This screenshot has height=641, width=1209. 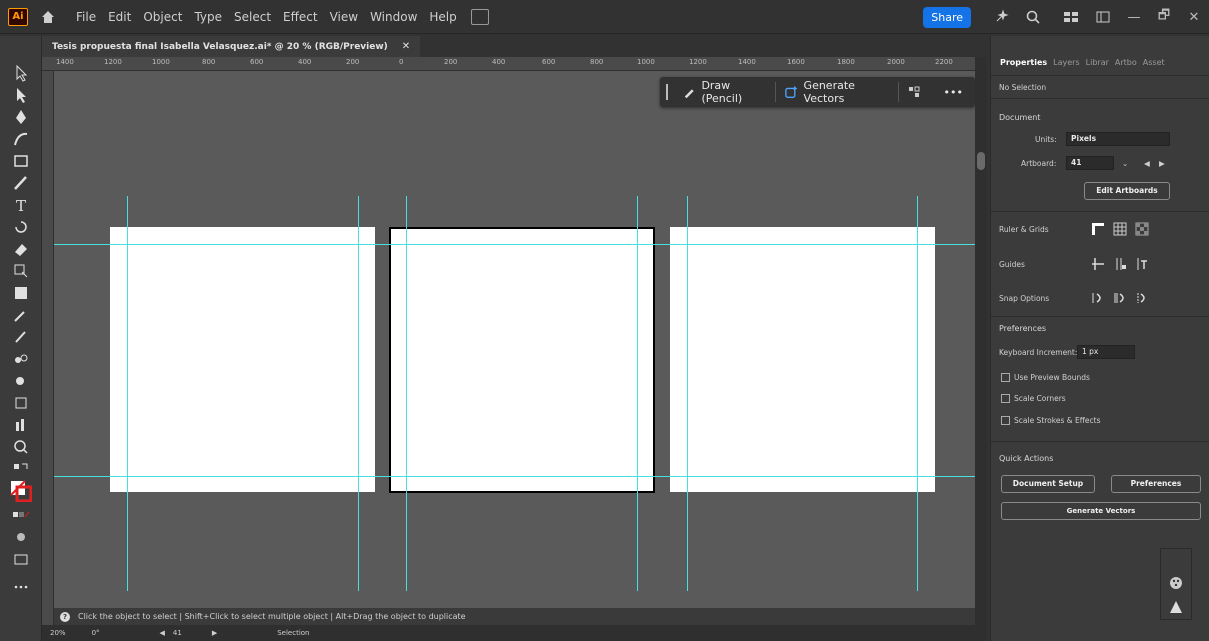 What do you see at coordinates (21, 249) in the screenshot?
I see `eraser-tool-icon` at bounding box center [21, 249].